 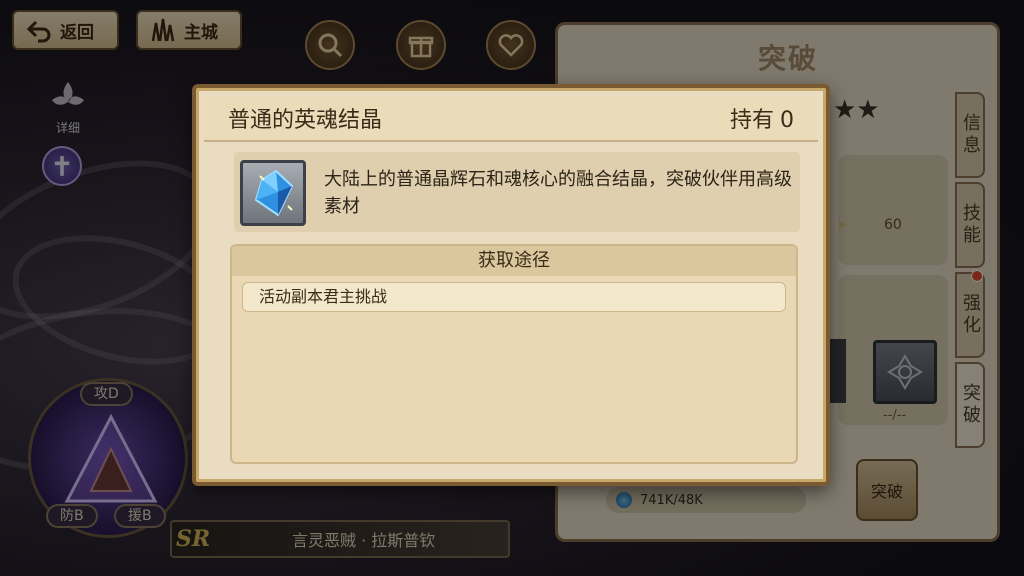 I want to click on held-value: 0, so click(x=787, y=120).